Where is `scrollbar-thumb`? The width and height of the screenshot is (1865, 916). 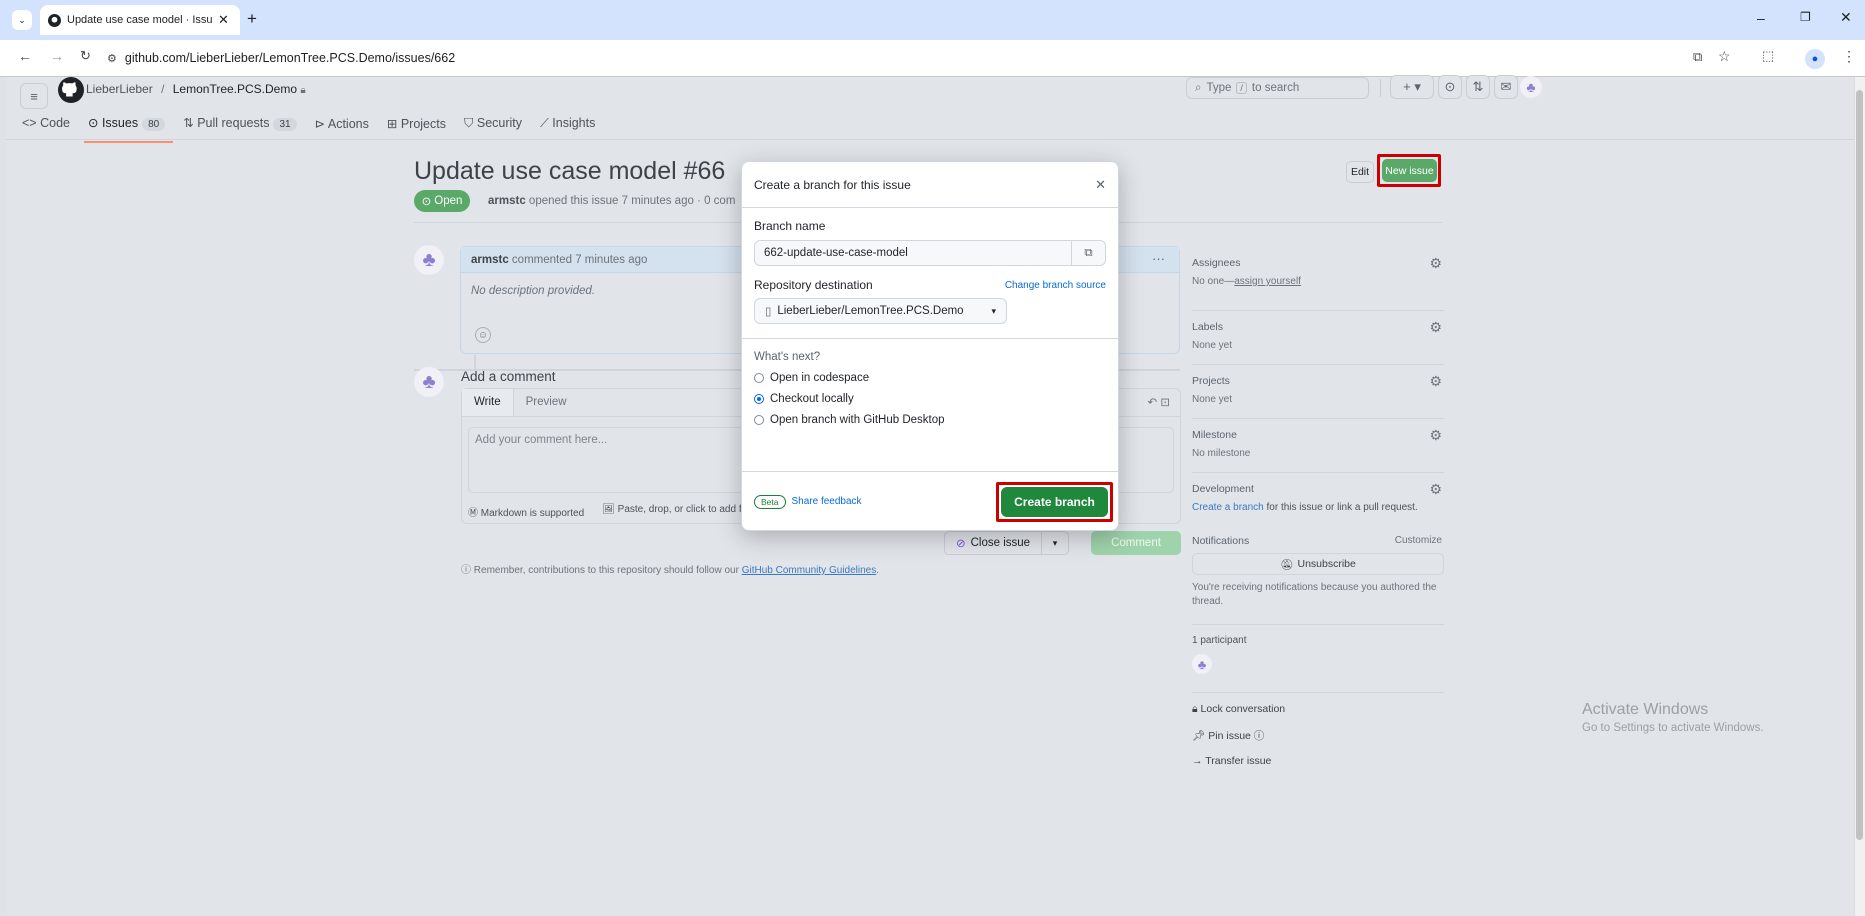 scrollbar-thumb is located at coordinates (1859, 465).